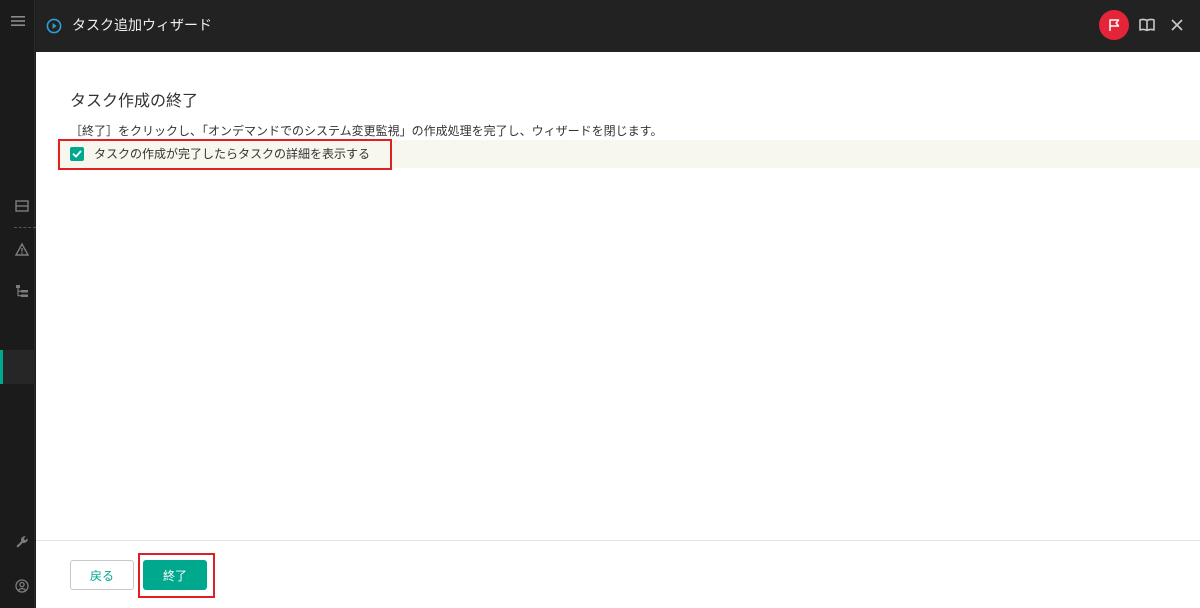  I want to click on flag-button, so click(1114, 25).